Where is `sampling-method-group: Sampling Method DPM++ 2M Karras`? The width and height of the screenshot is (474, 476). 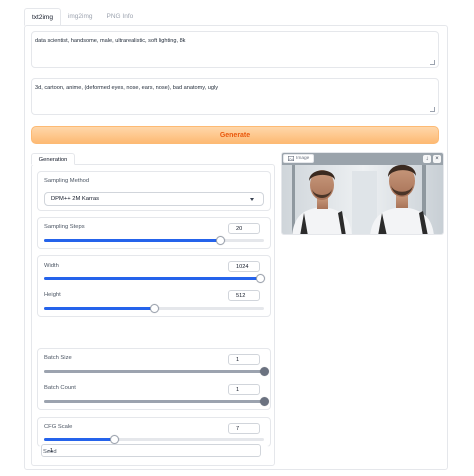
sampling-method-group: Sampling Method DPM++ 2M Karras is located at coordinates (154, 191).